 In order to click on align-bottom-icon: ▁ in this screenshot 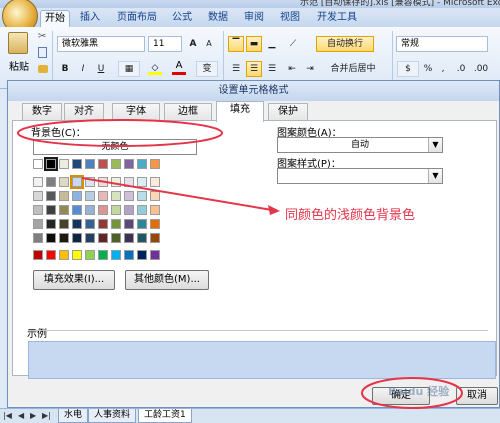, I will do `click(272, 44)`.